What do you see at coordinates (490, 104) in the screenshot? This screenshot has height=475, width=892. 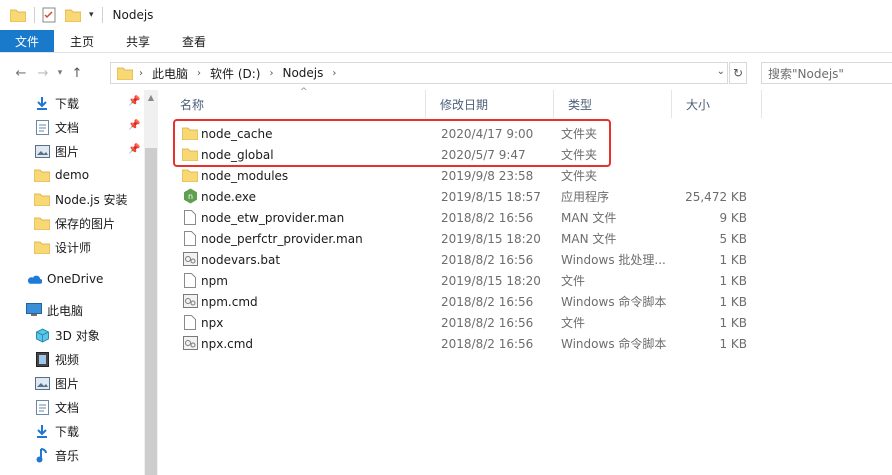 I see `column-date: 修改日期` at bounding box center [490, 104].